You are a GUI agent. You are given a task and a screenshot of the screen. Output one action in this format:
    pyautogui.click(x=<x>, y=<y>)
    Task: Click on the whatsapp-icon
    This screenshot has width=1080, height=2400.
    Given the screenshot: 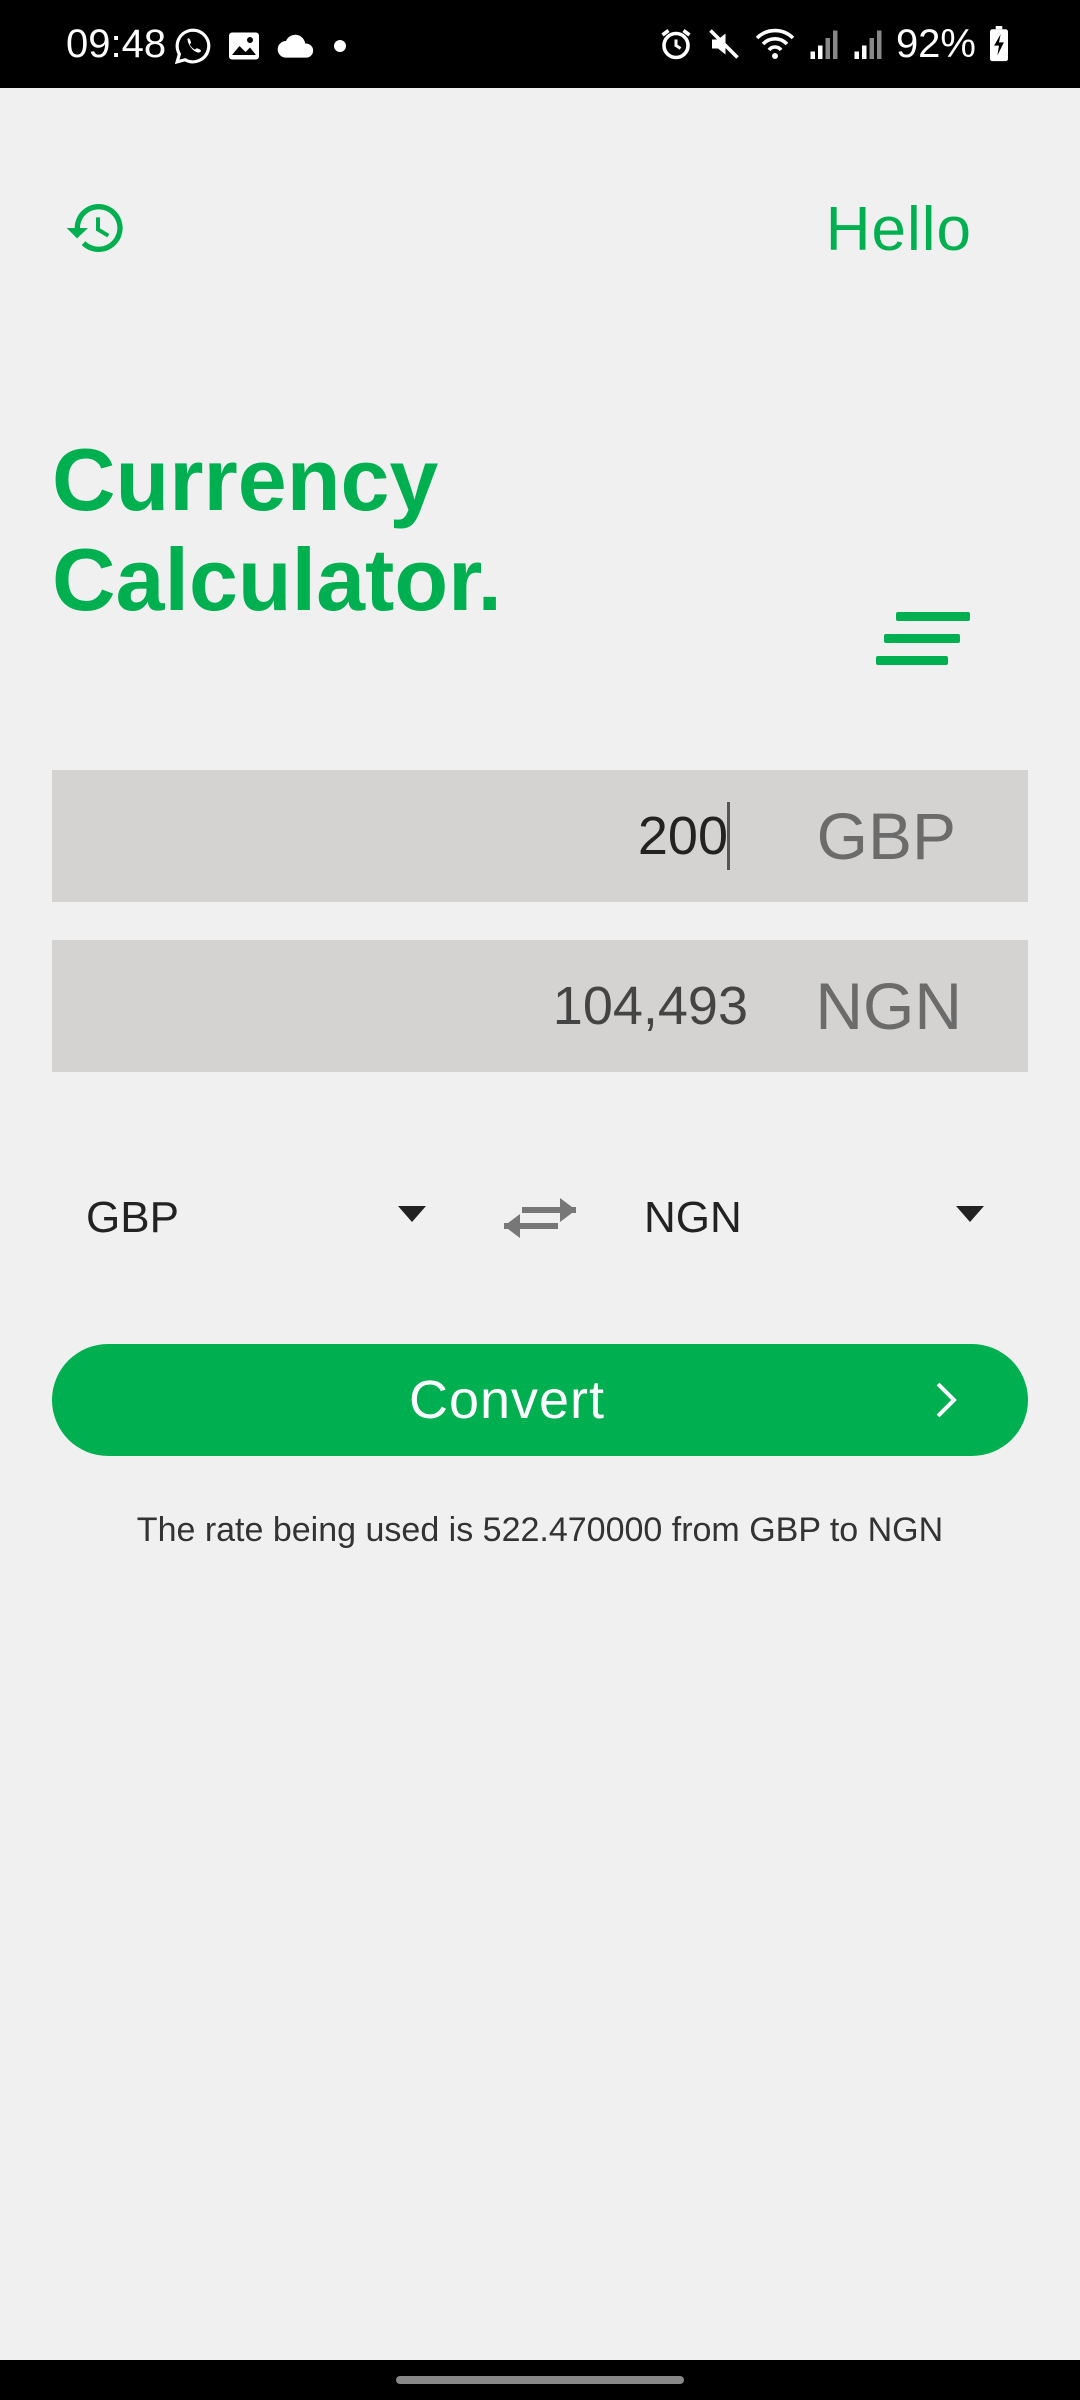 What is the action you would take?
    pyautogui.click(x=192, y=46)
    